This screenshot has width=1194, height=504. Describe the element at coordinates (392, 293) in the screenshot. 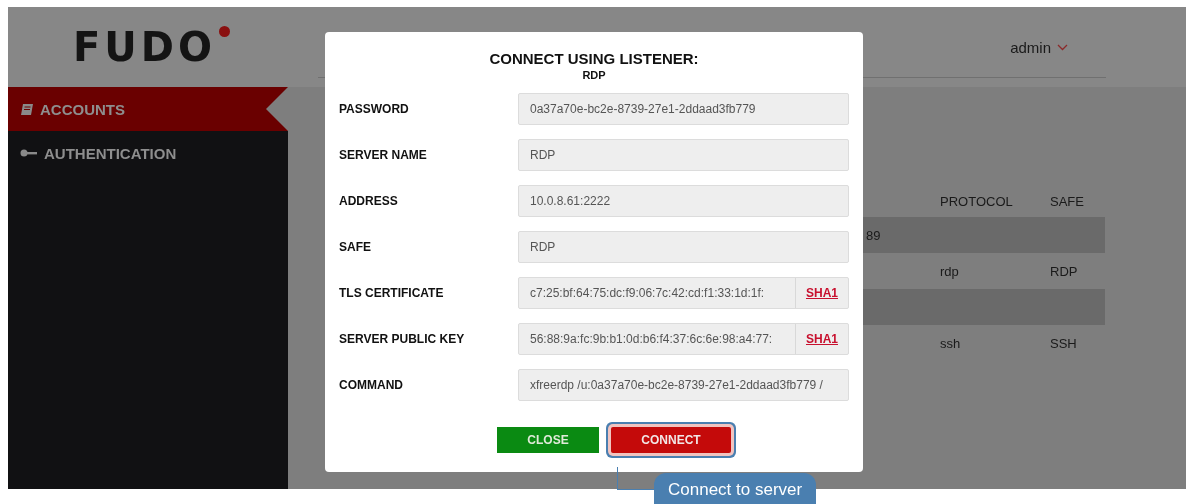

I see `field-label: TLS CERTIFICATE` at that location.